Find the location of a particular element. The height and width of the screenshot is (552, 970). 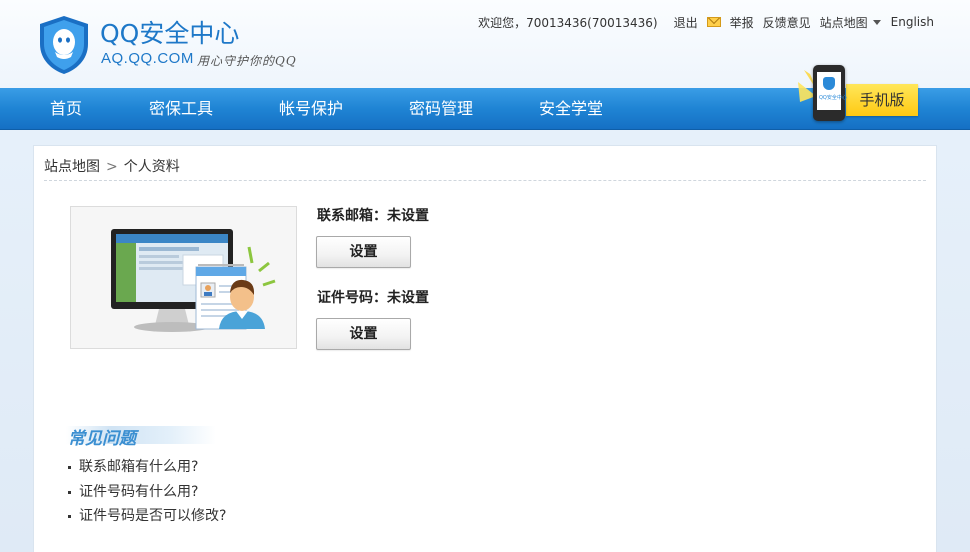

set-email-button: 设置 is located at coordinates (363, 252).